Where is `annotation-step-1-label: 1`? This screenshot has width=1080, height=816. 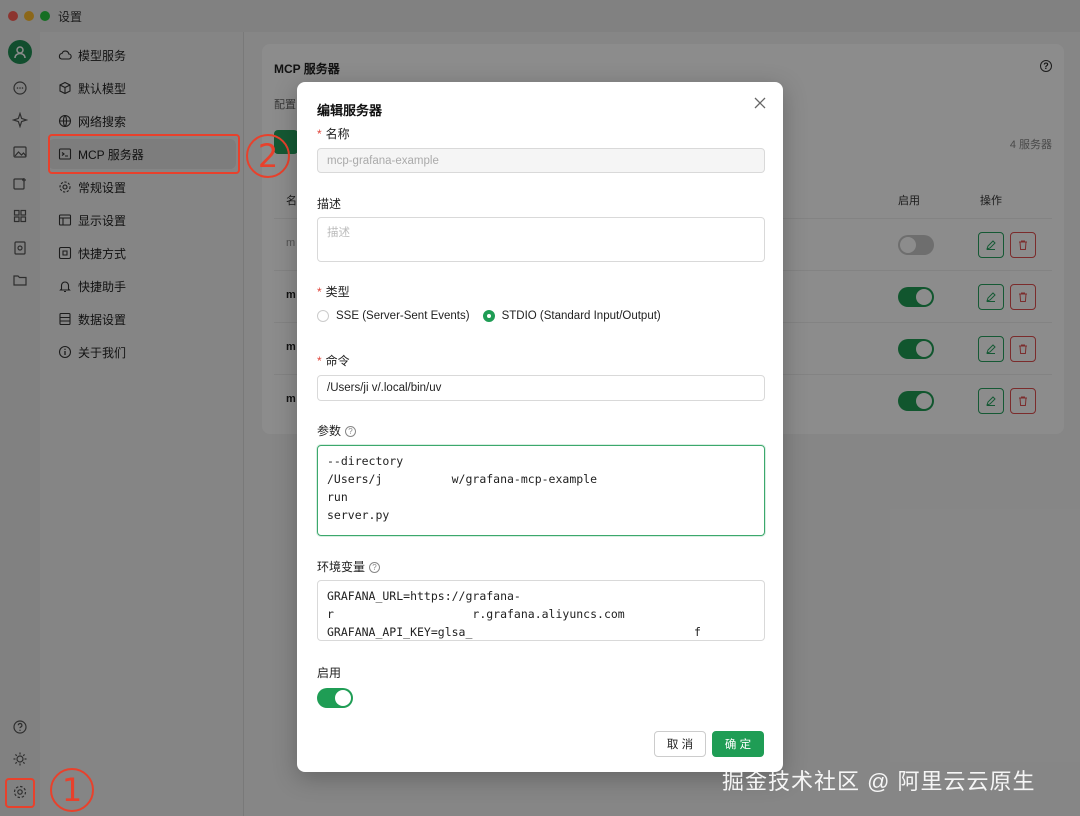
annotation-step-1-label: 1 is located at coordinates (72, 790).